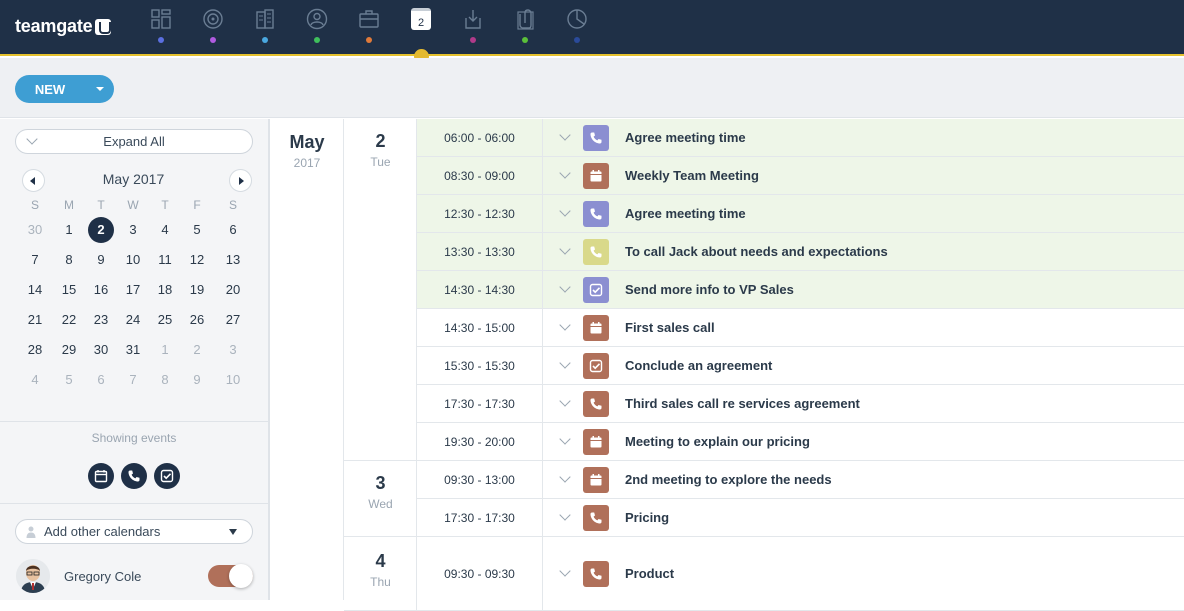 This screenshot has width=1184, height=611. Describe the element at coordinates (69, 350) in the screenshot. I see `calendar-day: 29` at that location.